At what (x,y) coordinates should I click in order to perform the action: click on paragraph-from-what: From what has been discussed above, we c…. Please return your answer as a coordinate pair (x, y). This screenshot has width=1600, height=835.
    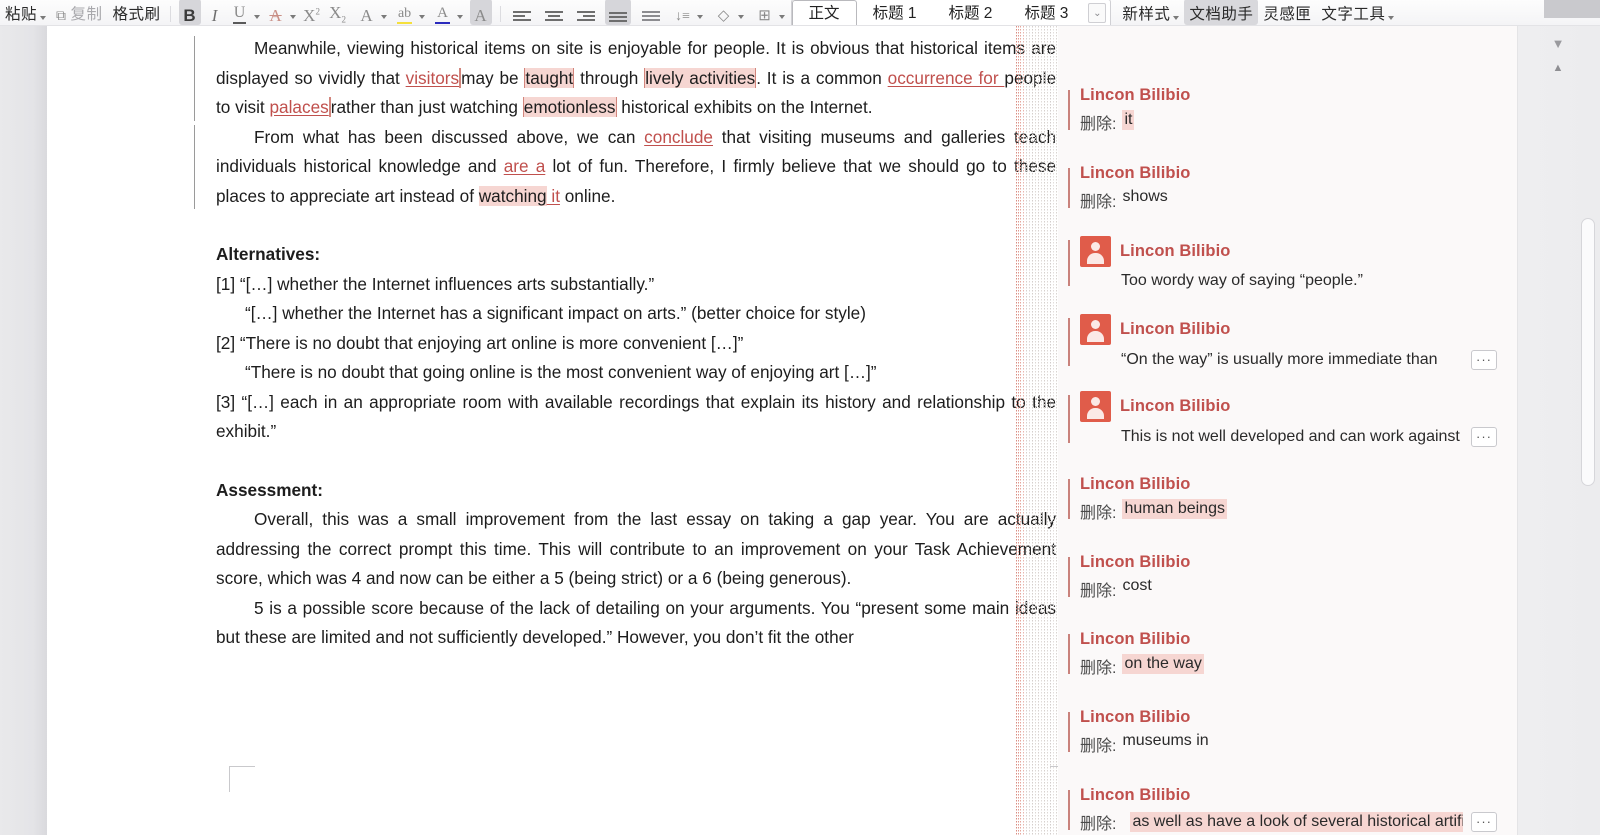
    Looking at the image, I should click on (625, 167).